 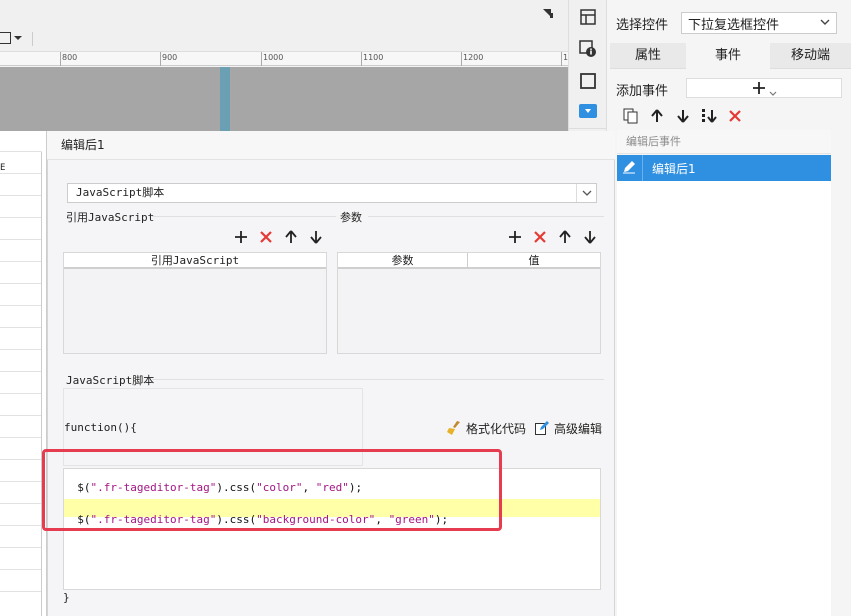 What do you see at coordinates (588, 17) in the screenshot?
I see `cell-layout-icon` at bounding box center [588, 17].